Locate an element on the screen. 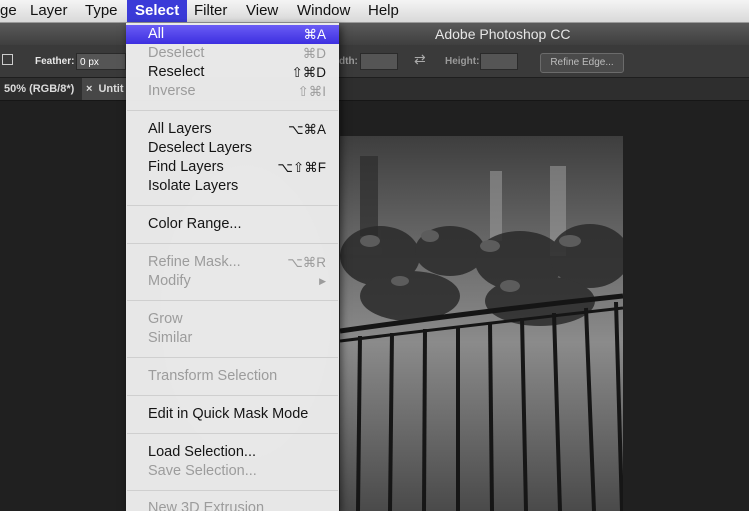 The height and width of the screenshot is (511, 749). menu-item-new-3d-extrusion: New 3D Extrusion is located at coordinates (232, 505).